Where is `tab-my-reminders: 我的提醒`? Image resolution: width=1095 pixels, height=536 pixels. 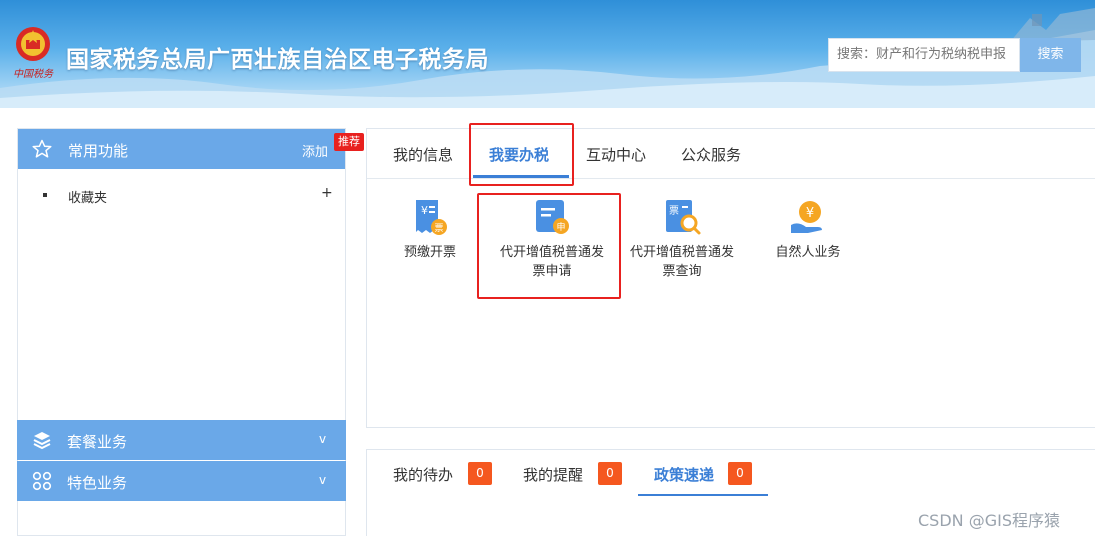 tab-my-reminders: 我的提醒 is located at coordinates (553, 474).